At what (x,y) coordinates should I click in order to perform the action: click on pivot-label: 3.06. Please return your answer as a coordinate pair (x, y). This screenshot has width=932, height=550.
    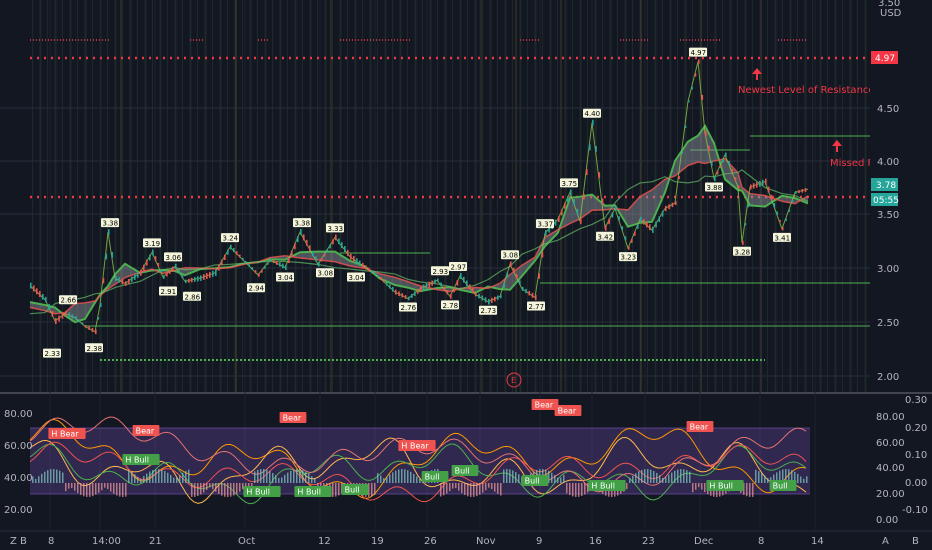
    Looking at the image, I should click on (173, 257).